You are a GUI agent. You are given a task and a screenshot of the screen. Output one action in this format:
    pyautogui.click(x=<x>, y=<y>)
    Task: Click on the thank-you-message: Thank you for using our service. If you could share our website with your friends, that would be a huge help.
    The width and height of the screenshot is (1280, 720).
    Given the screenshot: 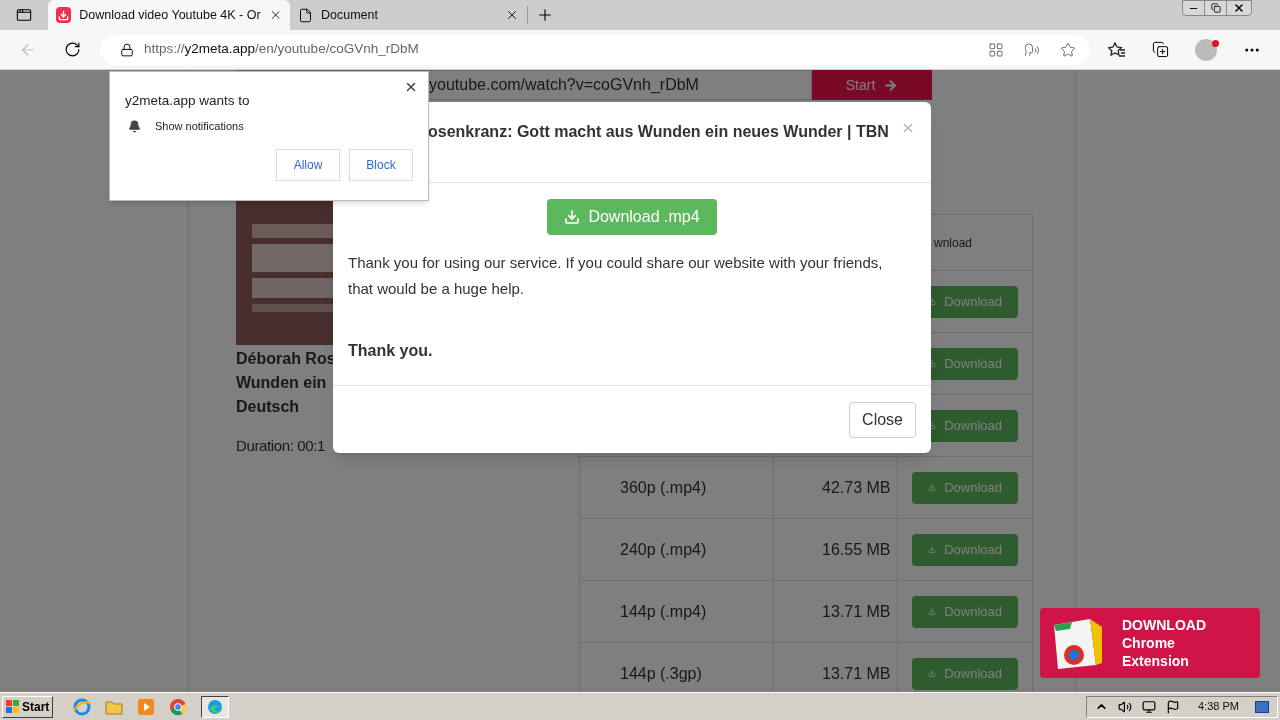 What is the action you would take?
    pyautogui.click(x=616, y=276)
    